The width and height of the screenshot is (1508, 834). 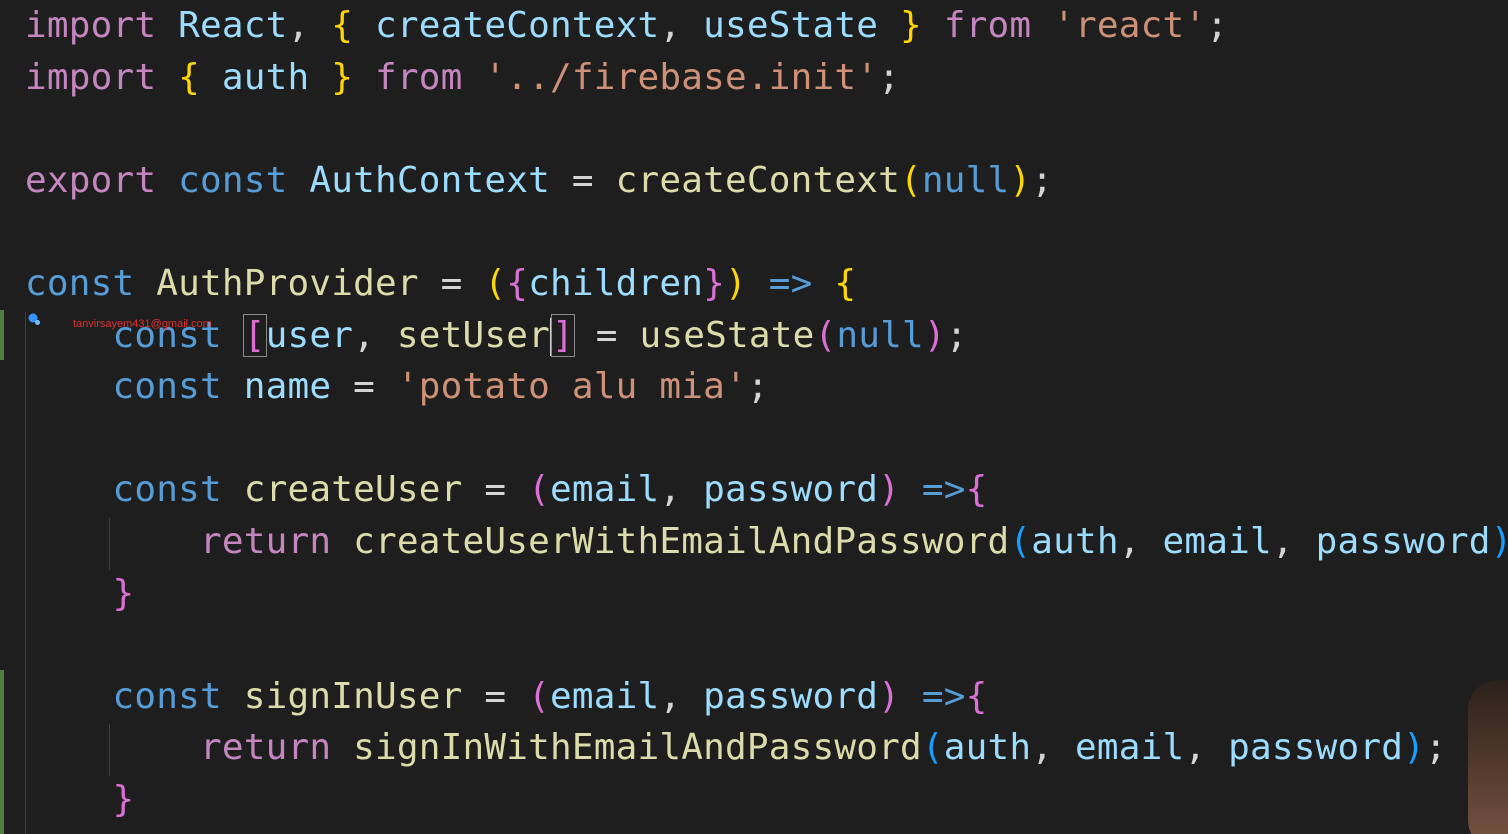 I want to click on watermark-email: tanvirsayem431@gmail.com, so click(x=142, y=324).